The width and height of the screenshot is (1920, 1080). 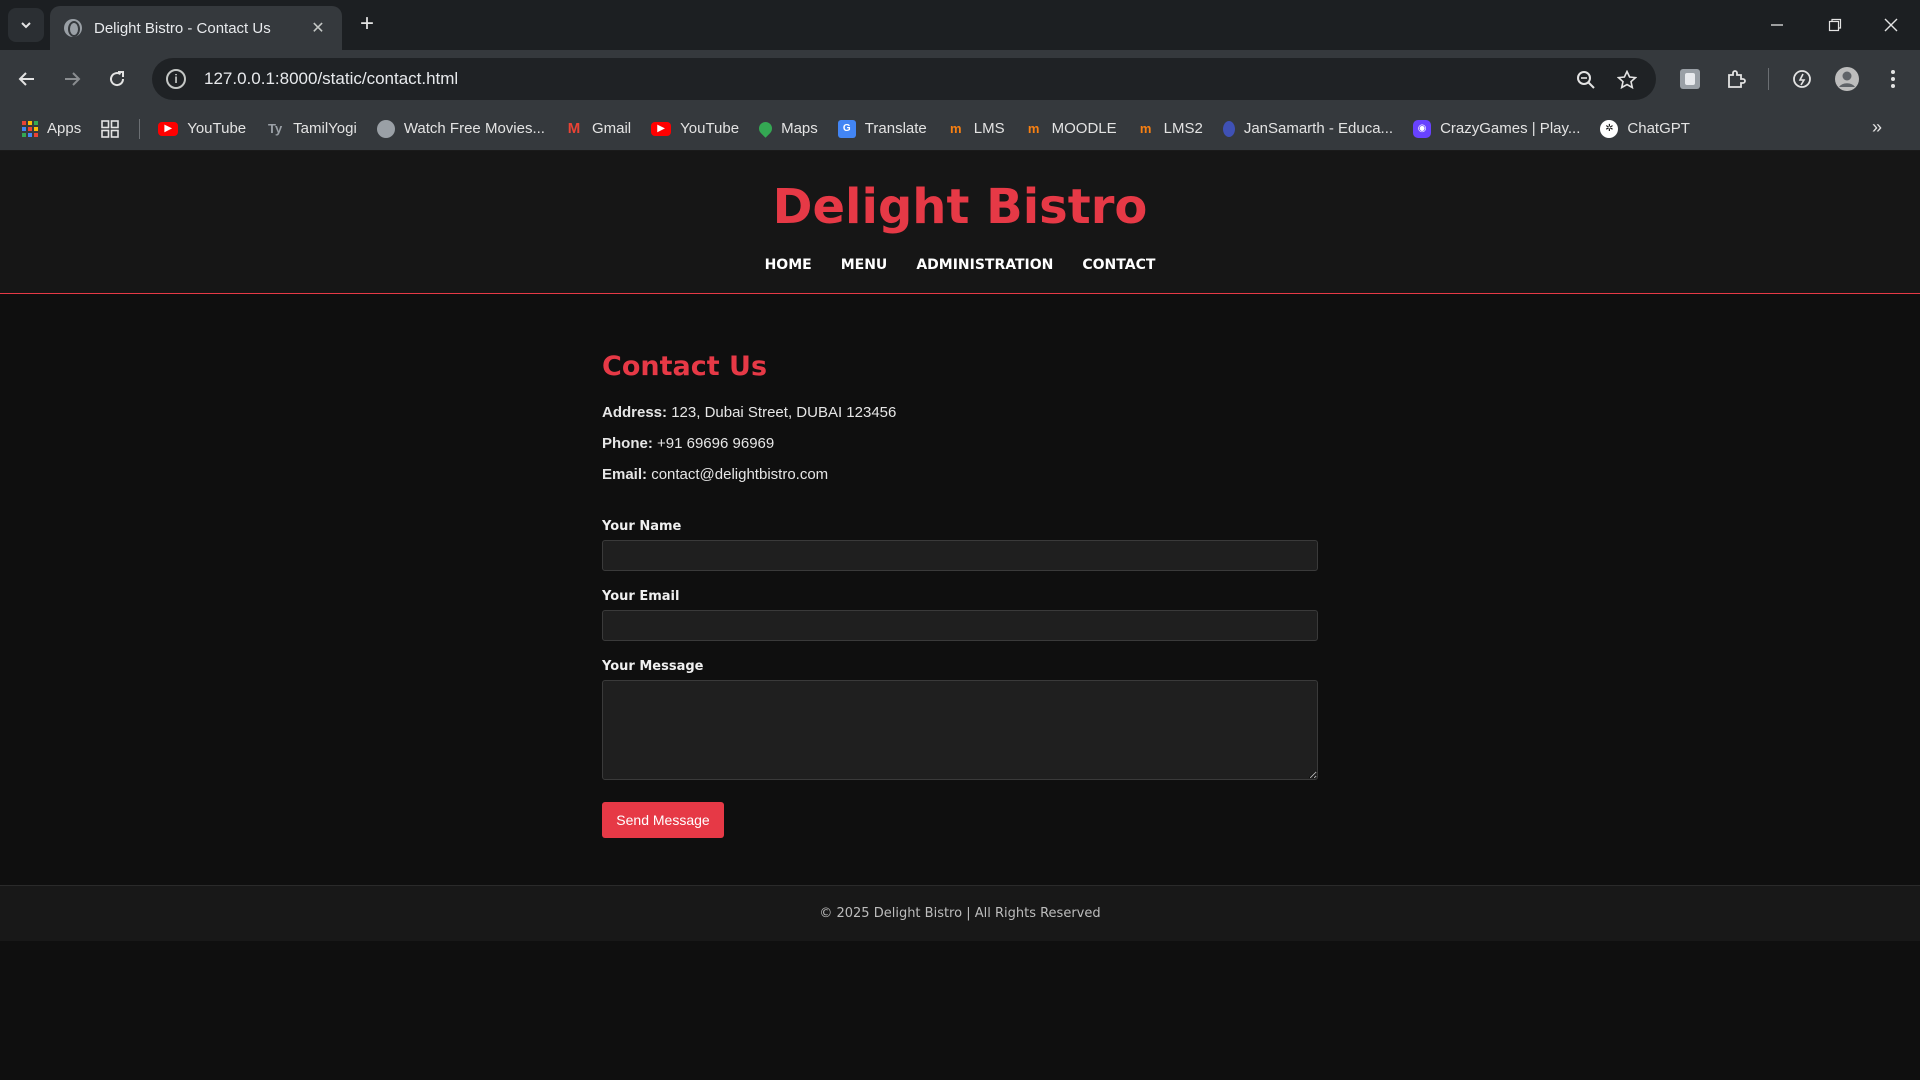 I want to click on performance-button, so click(x=1802, y=79).